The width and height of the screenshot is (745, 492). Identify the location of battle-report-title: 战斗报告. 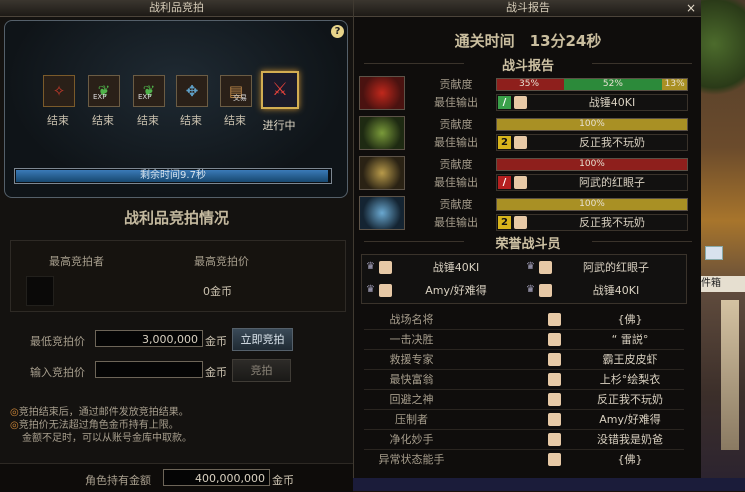
(528, 8).